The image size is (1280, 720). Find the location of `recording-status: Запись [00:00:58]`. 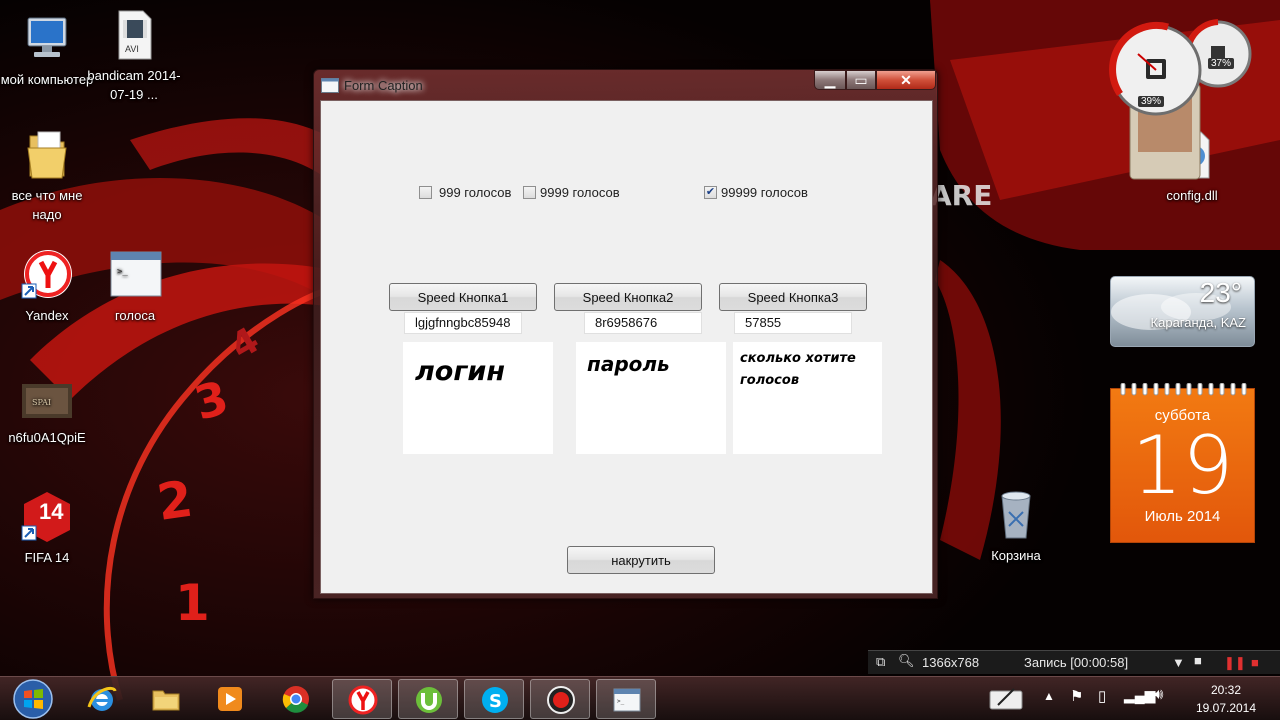

recording-status: Запись [00:00:58] is located at coordinates (1076, 662).